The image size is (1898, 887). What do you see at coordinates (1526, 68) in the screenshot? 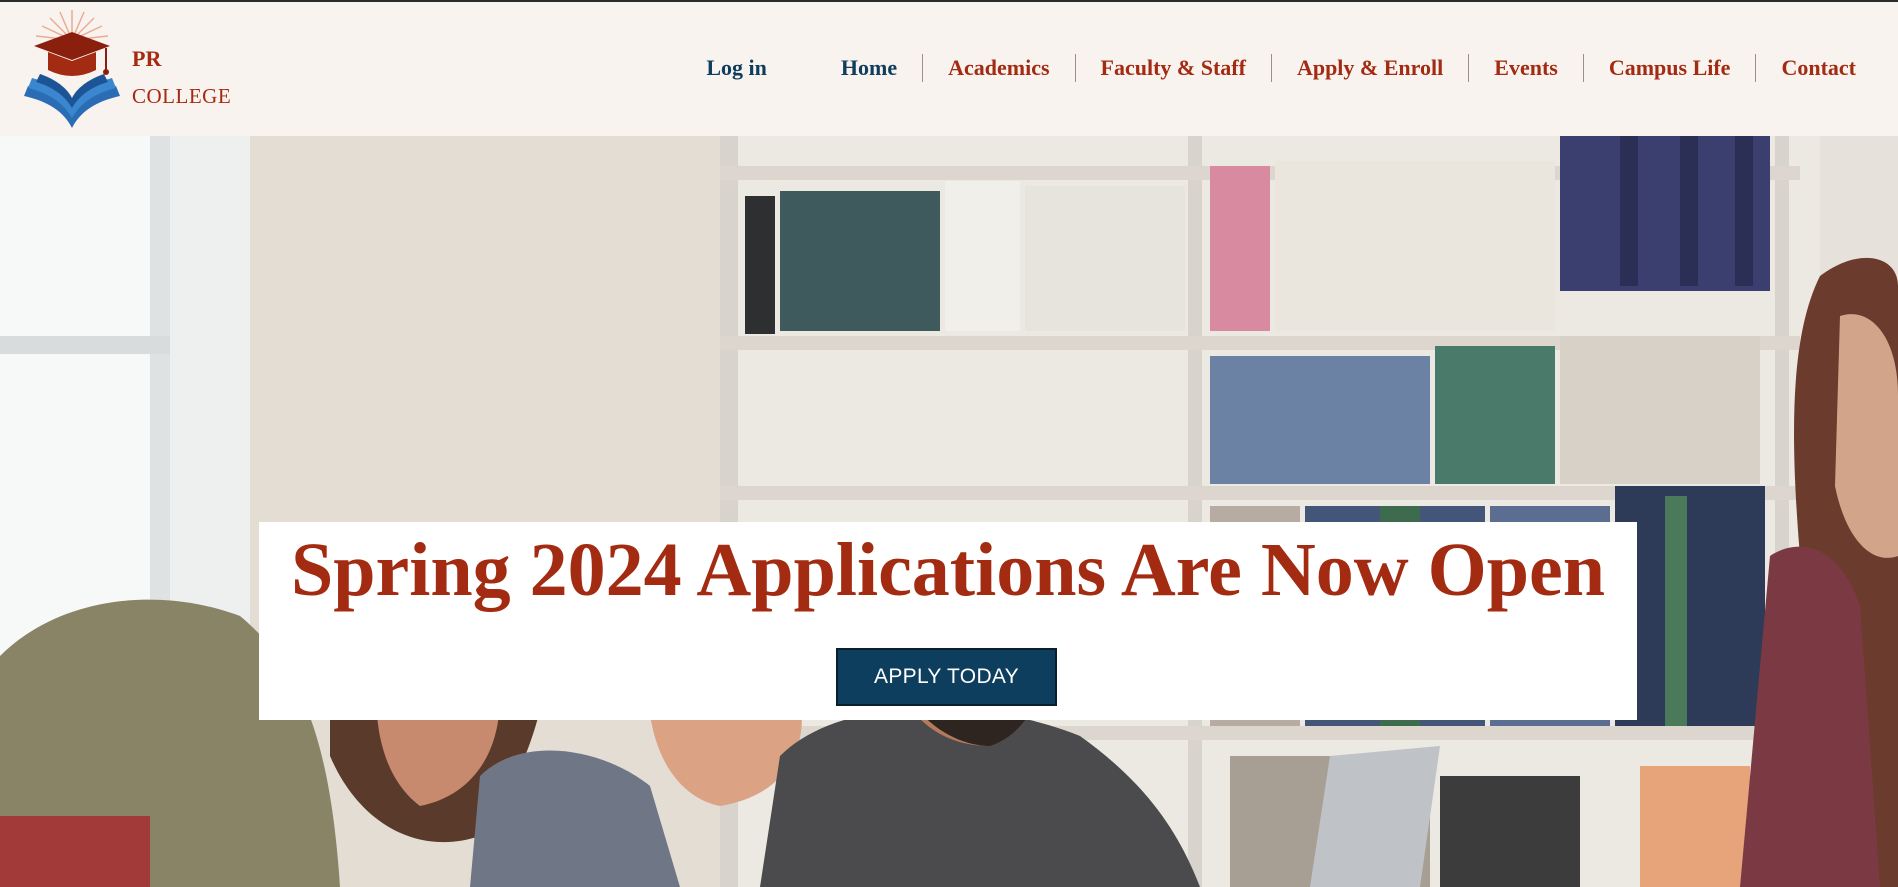
I see `nav-events: Events` at bounding box center [1526, 68].